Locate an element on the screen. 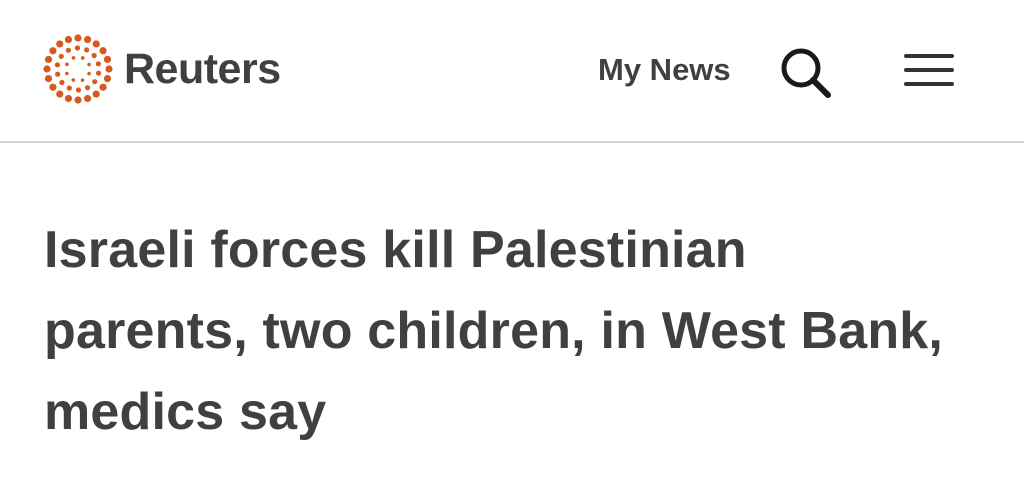 This screenshot has height=489, width=1024. reuters-logo-link: Reuters is located at coordinates (161, 69).